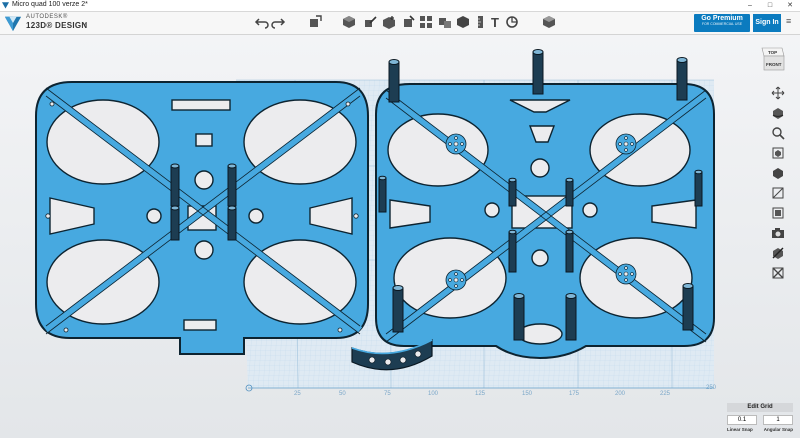 The height and width of the screenshot is (438, 800). What do you see at coordinates (774, 64) in the screenshot?
I see `view-cube-front-label: FRONT` at bounding box center [774, 64].